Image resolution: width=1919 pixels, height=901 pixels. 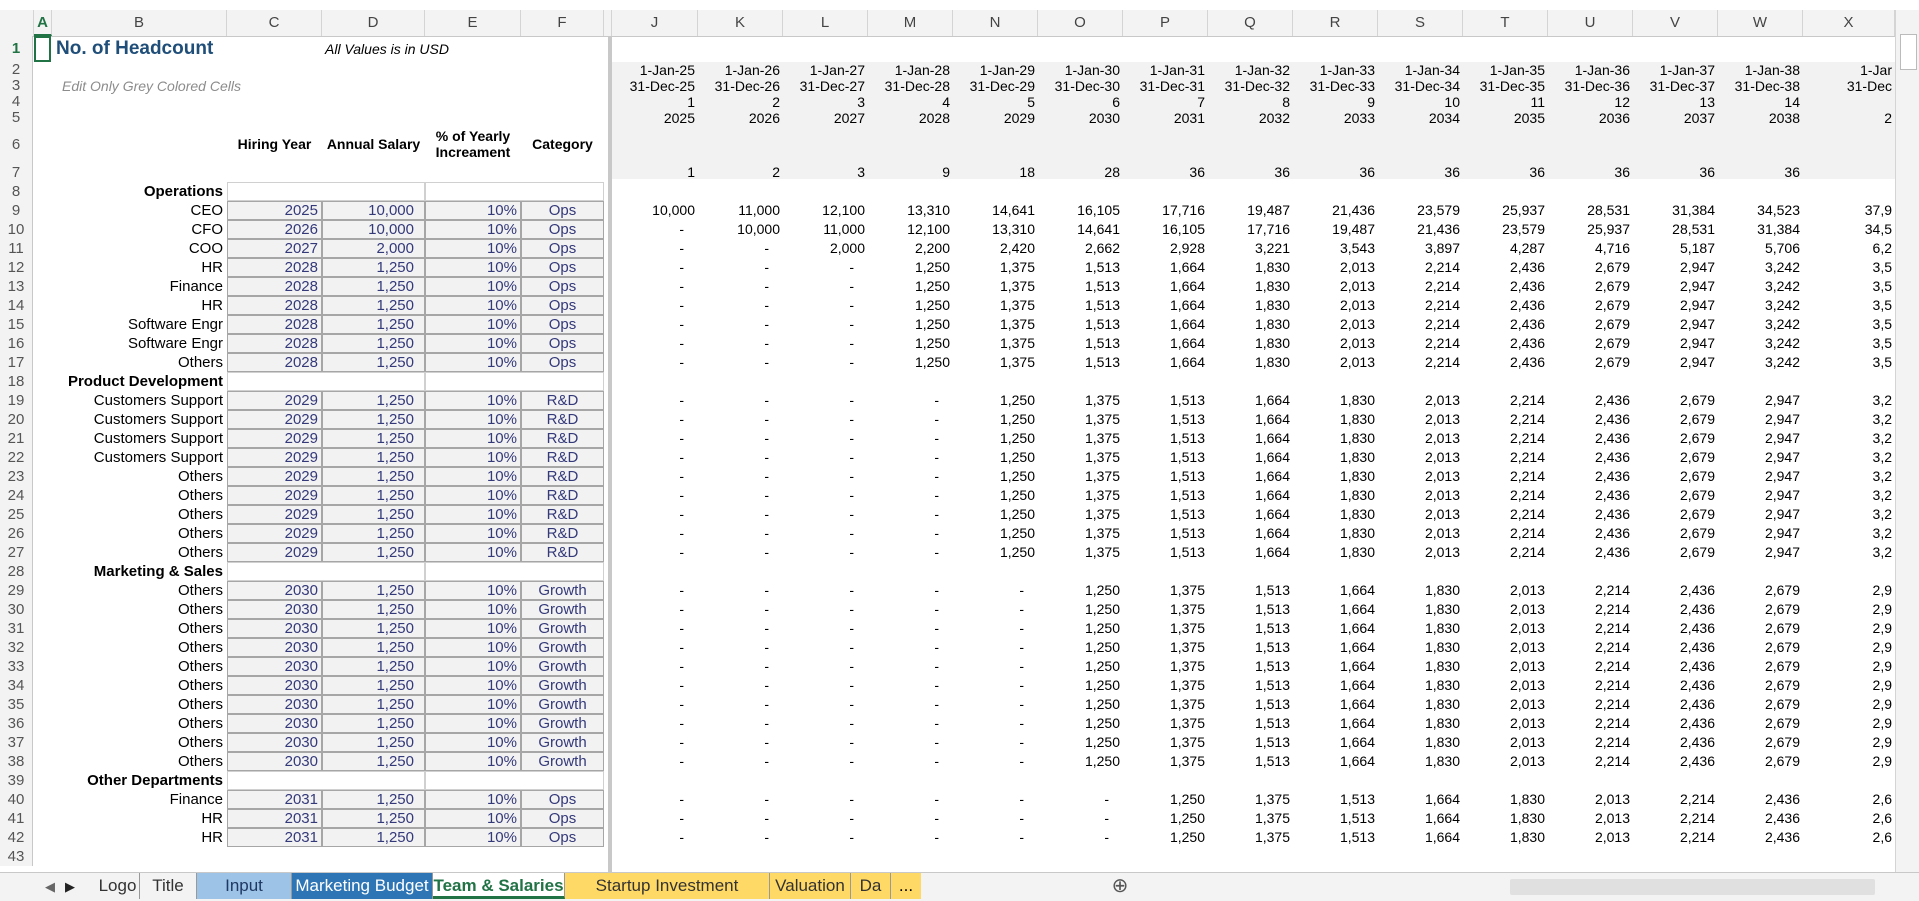 I want to click on row-header: 38, so click(x=16, y=761).